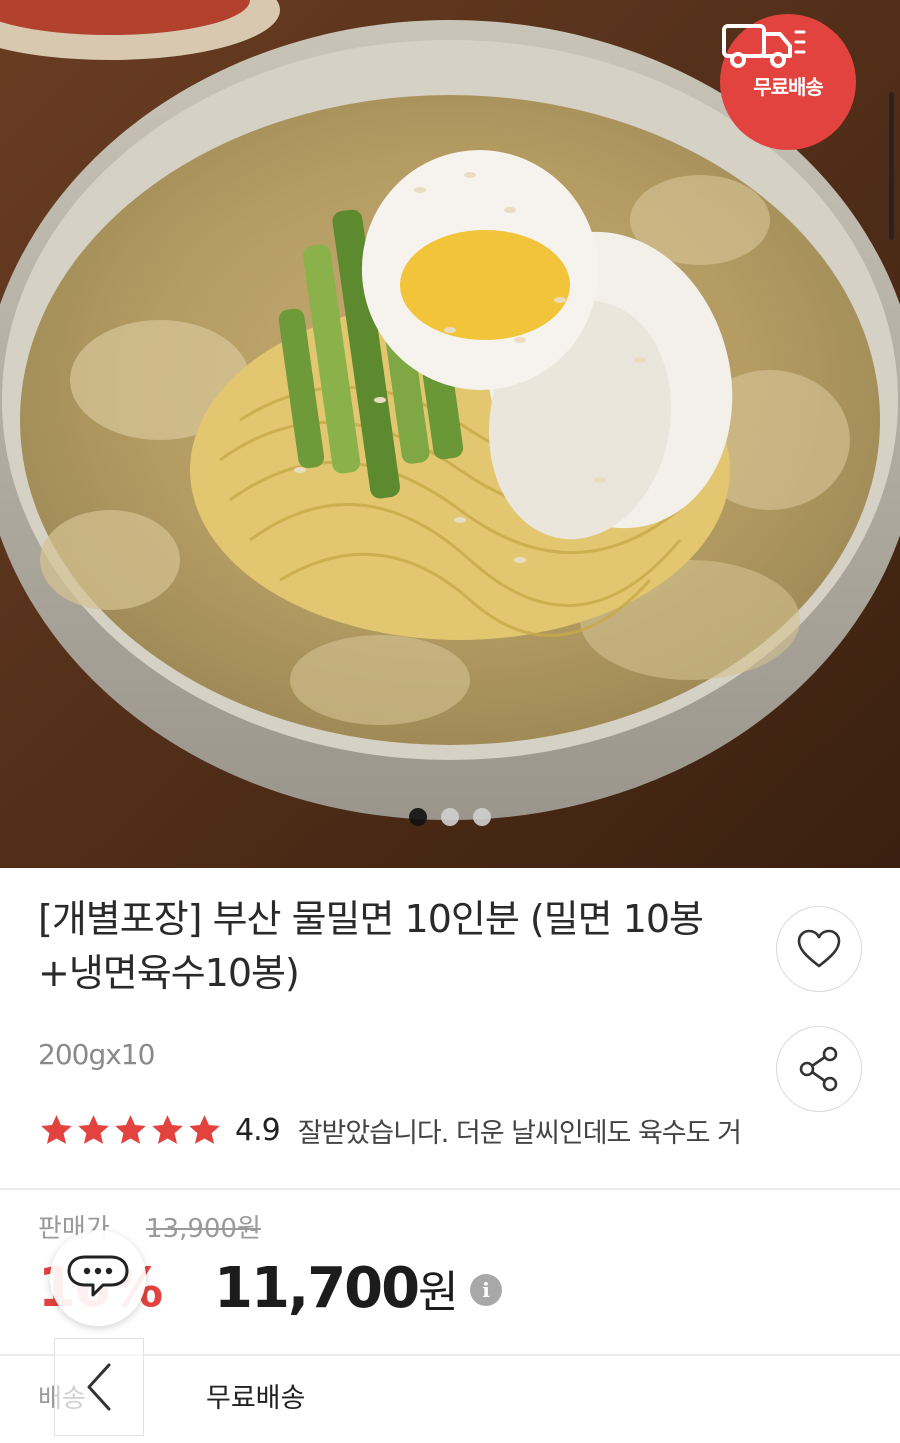  I want to click on scrollbar, so click(891, 166).